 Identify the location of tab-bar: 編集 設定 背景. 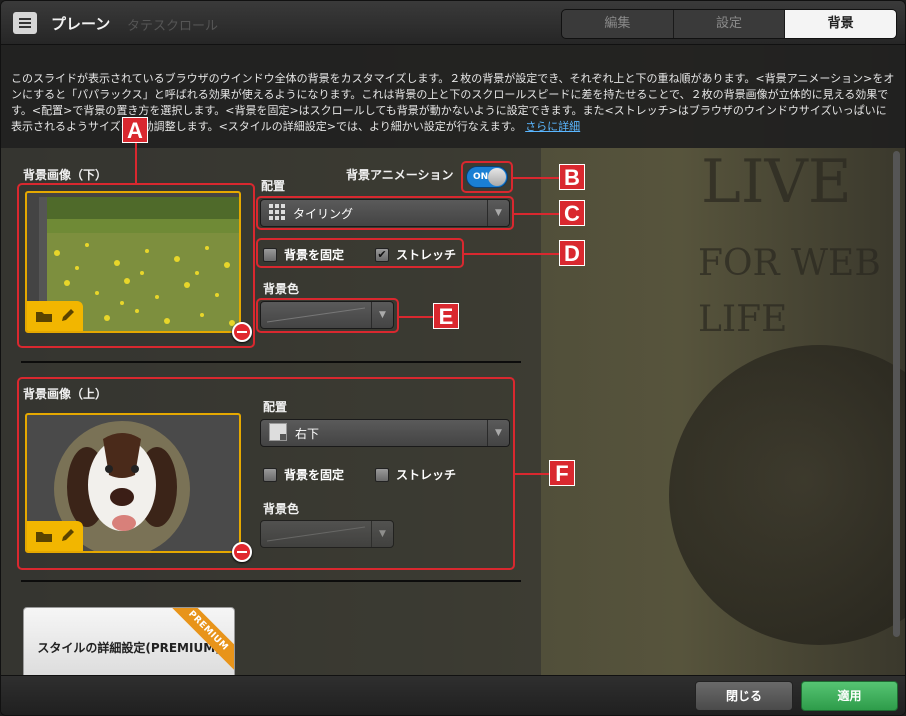
(729, 24).